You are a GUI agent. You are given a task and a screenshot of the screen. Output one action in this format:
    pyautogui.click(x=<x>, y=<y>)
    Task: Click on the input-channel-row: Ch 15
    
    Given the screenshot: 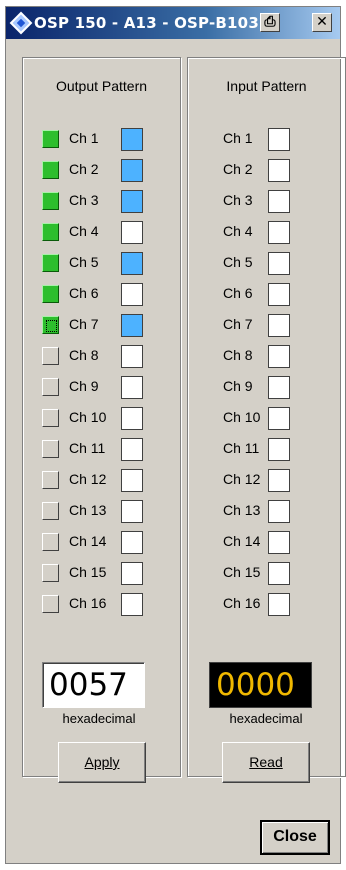 What is the action you would take?
    pyautogui.click(x=268, y=573)
    